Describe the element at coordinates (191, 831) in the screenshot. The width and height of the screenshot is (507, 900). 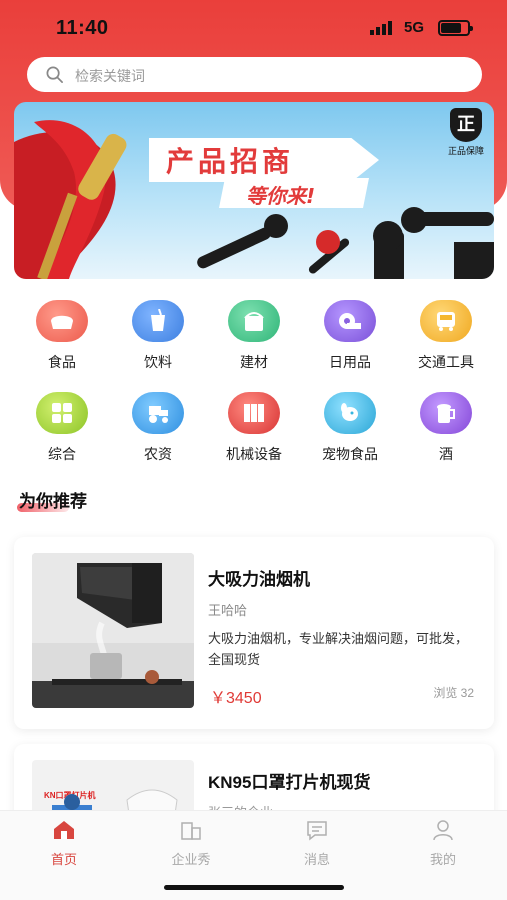
I see `building-icon` at that location.